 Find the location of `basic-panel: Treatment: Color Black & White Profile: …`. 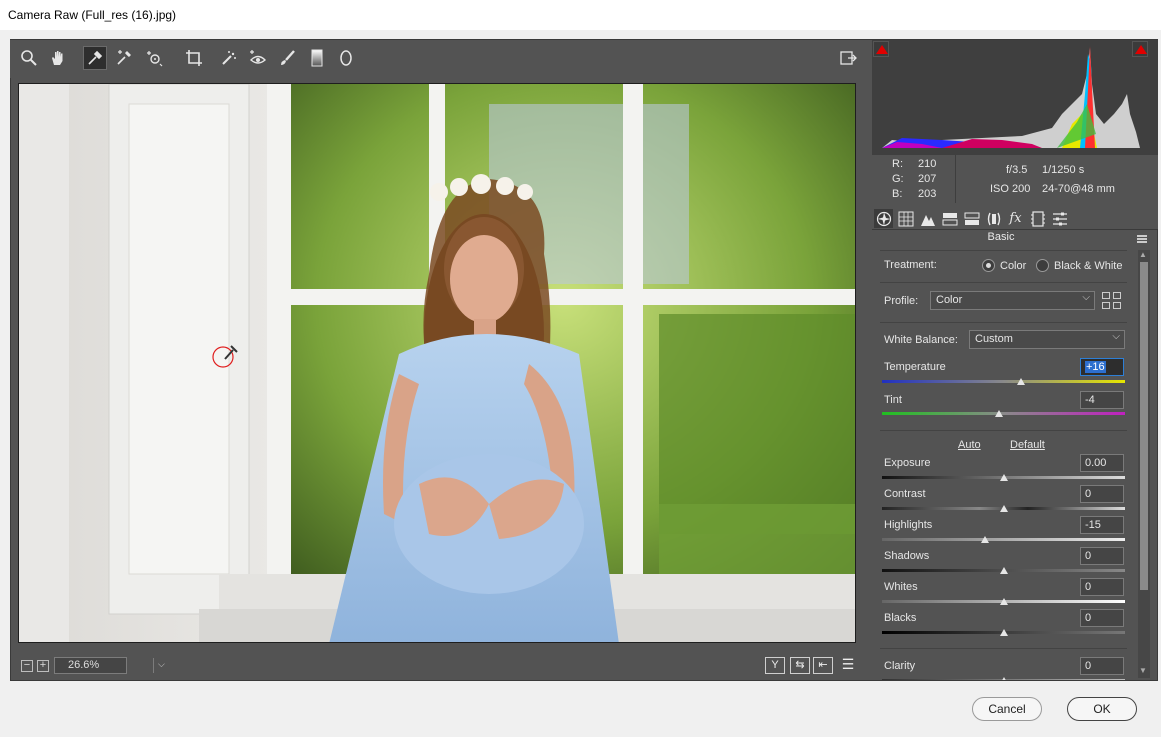

basic-panel: Treatment: Color Black & White Profile: … is located at coordinates (1004, 465).